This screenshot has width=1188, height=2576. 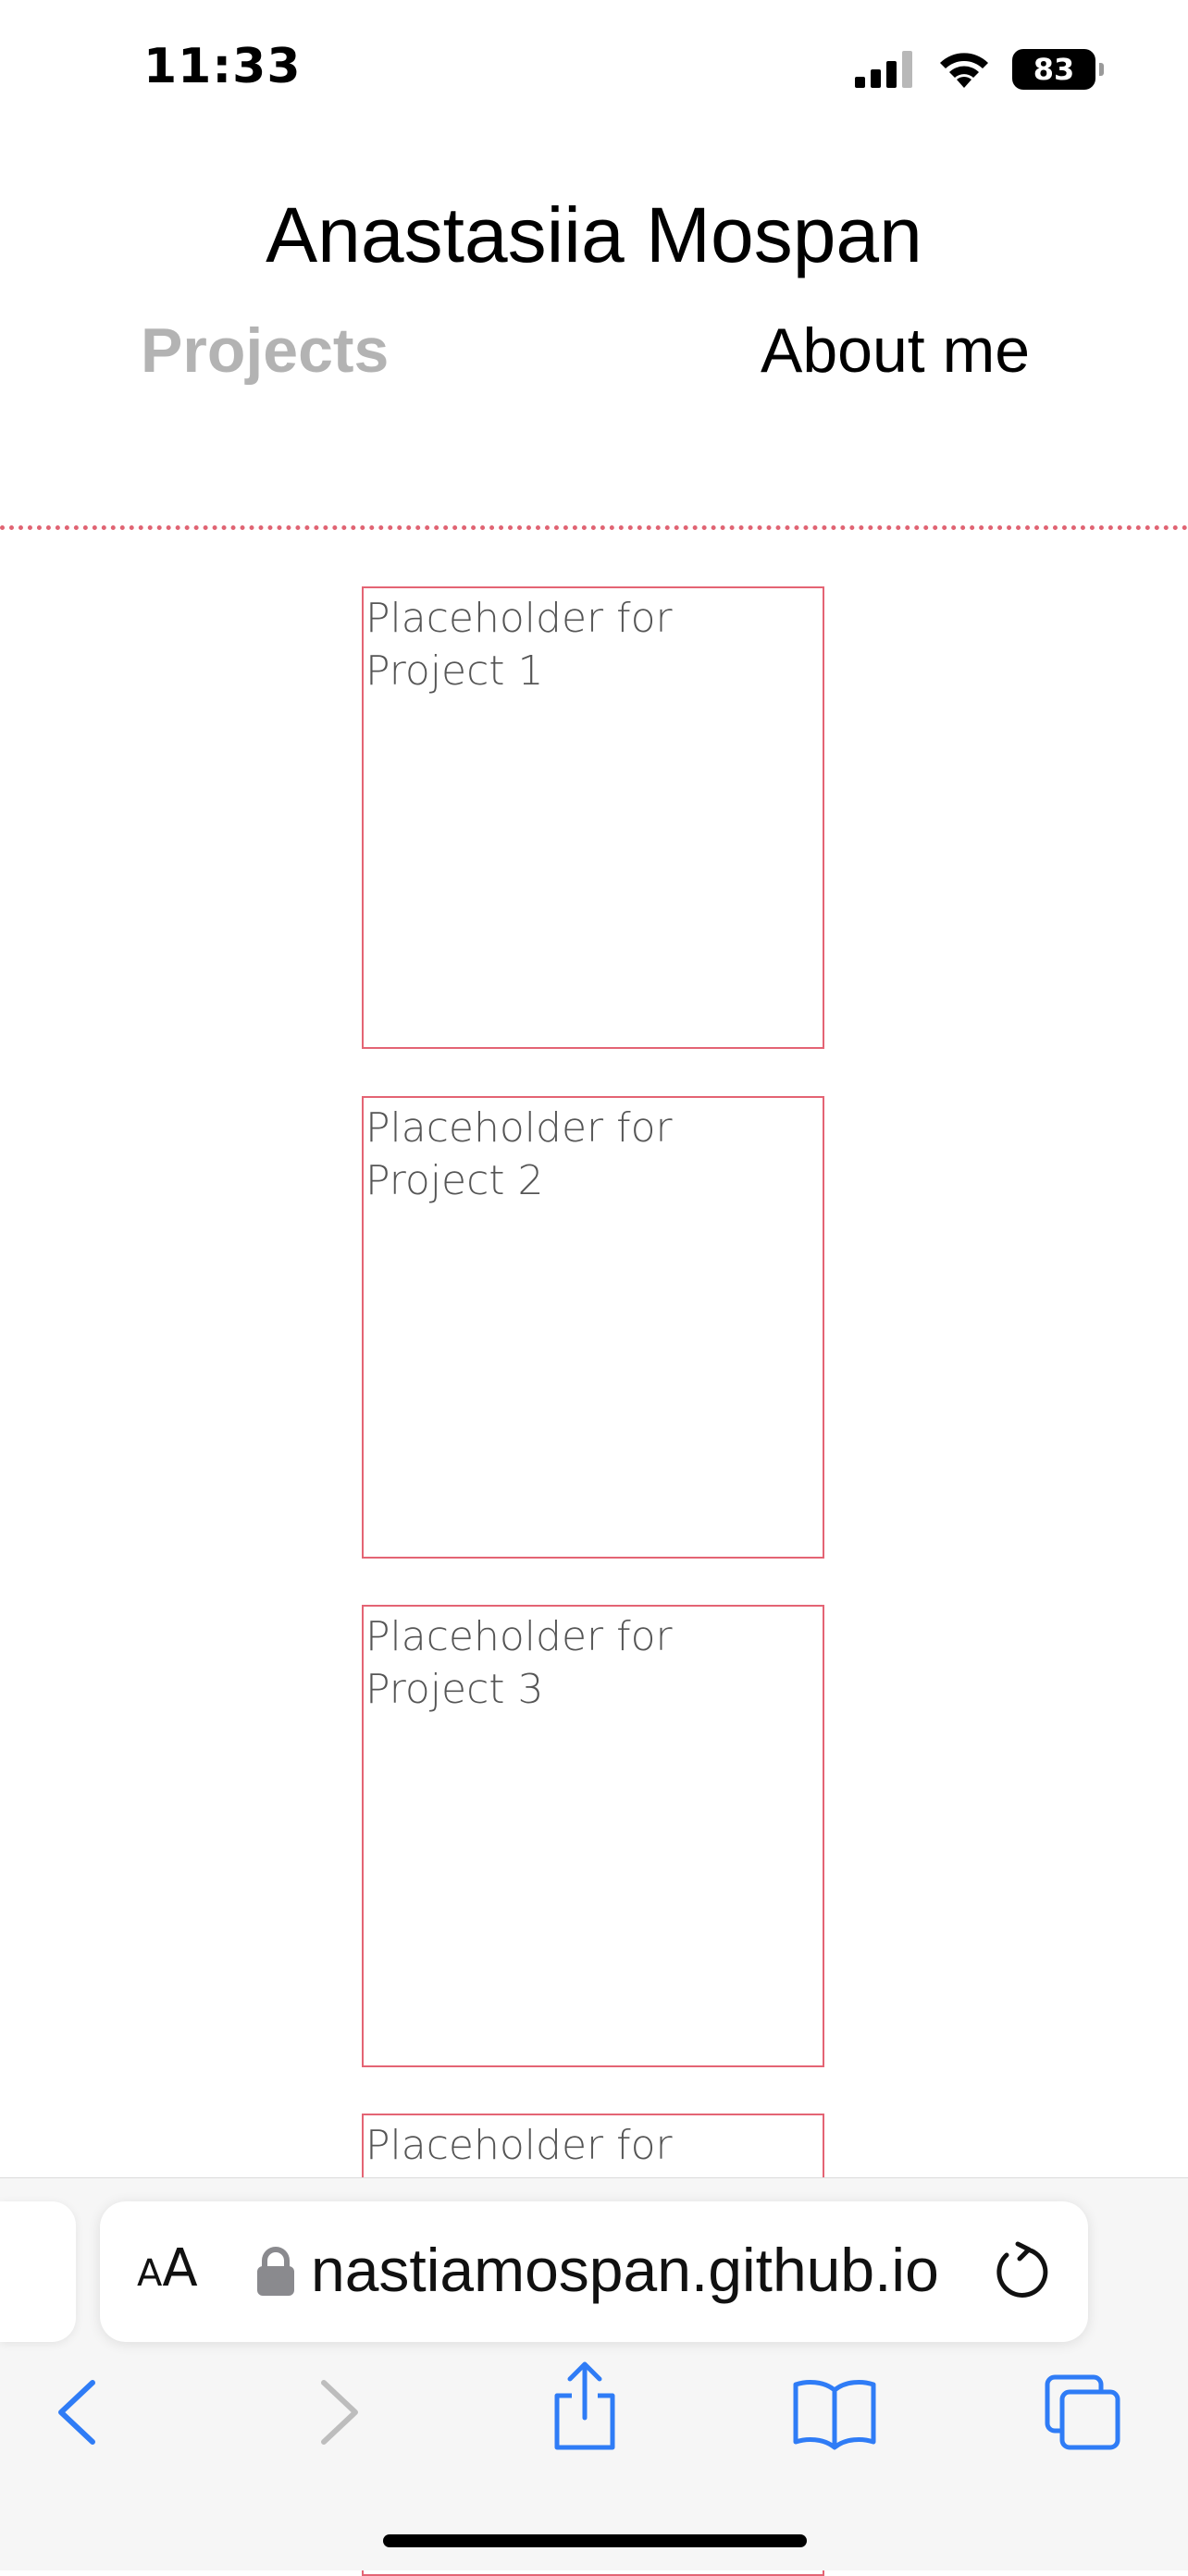 What do you see at coordinates (265, 350) in the screenshot?
I see `nav-link-projects: Projects` at bounding box center [265, 350].